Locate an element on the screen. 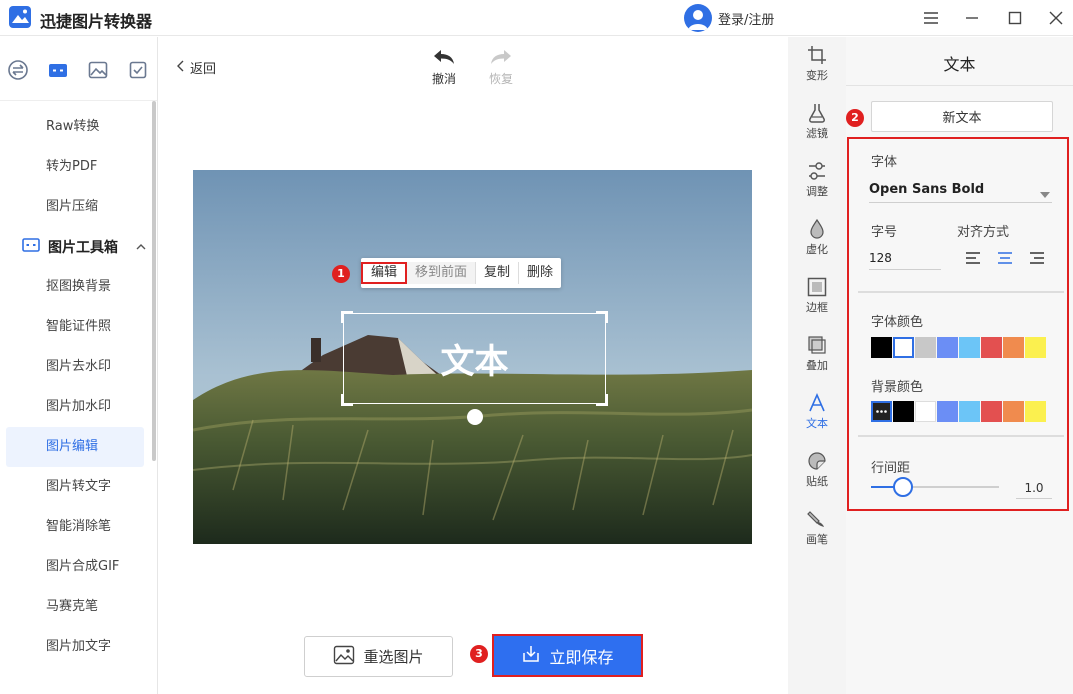 The width and height of the screenshot is (1073, 694). tool-overlay-label: 叠加 is located at coordinates (817, 365).